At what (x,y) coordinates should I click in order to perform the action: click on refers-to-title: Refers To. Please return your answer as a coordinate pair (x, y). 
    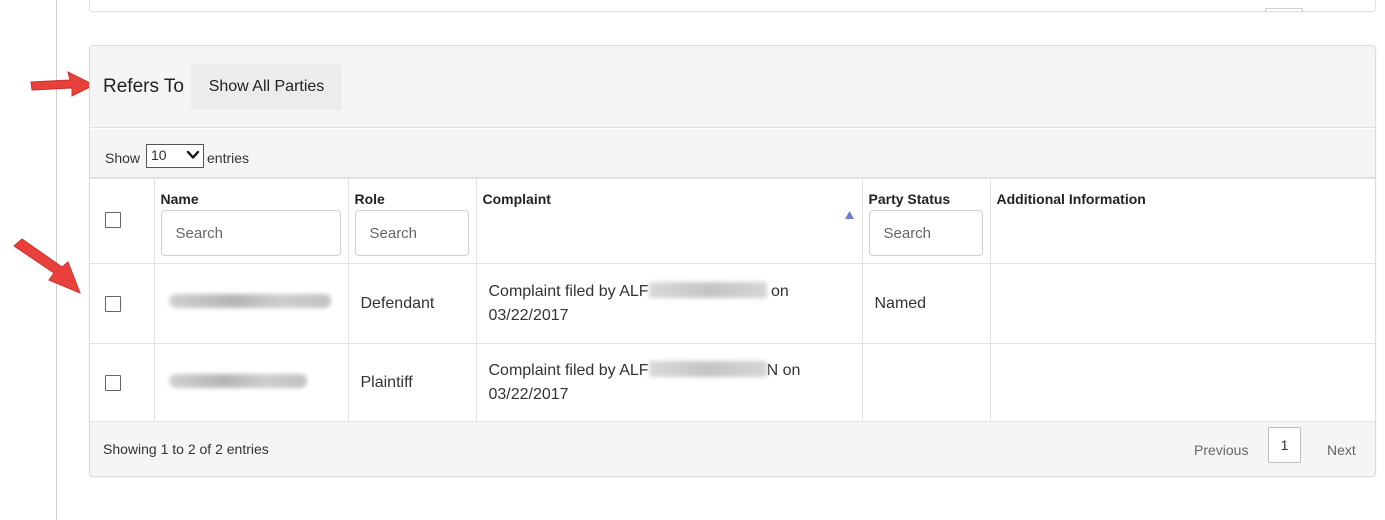
    Looking at the image, I should click on (143, 86).